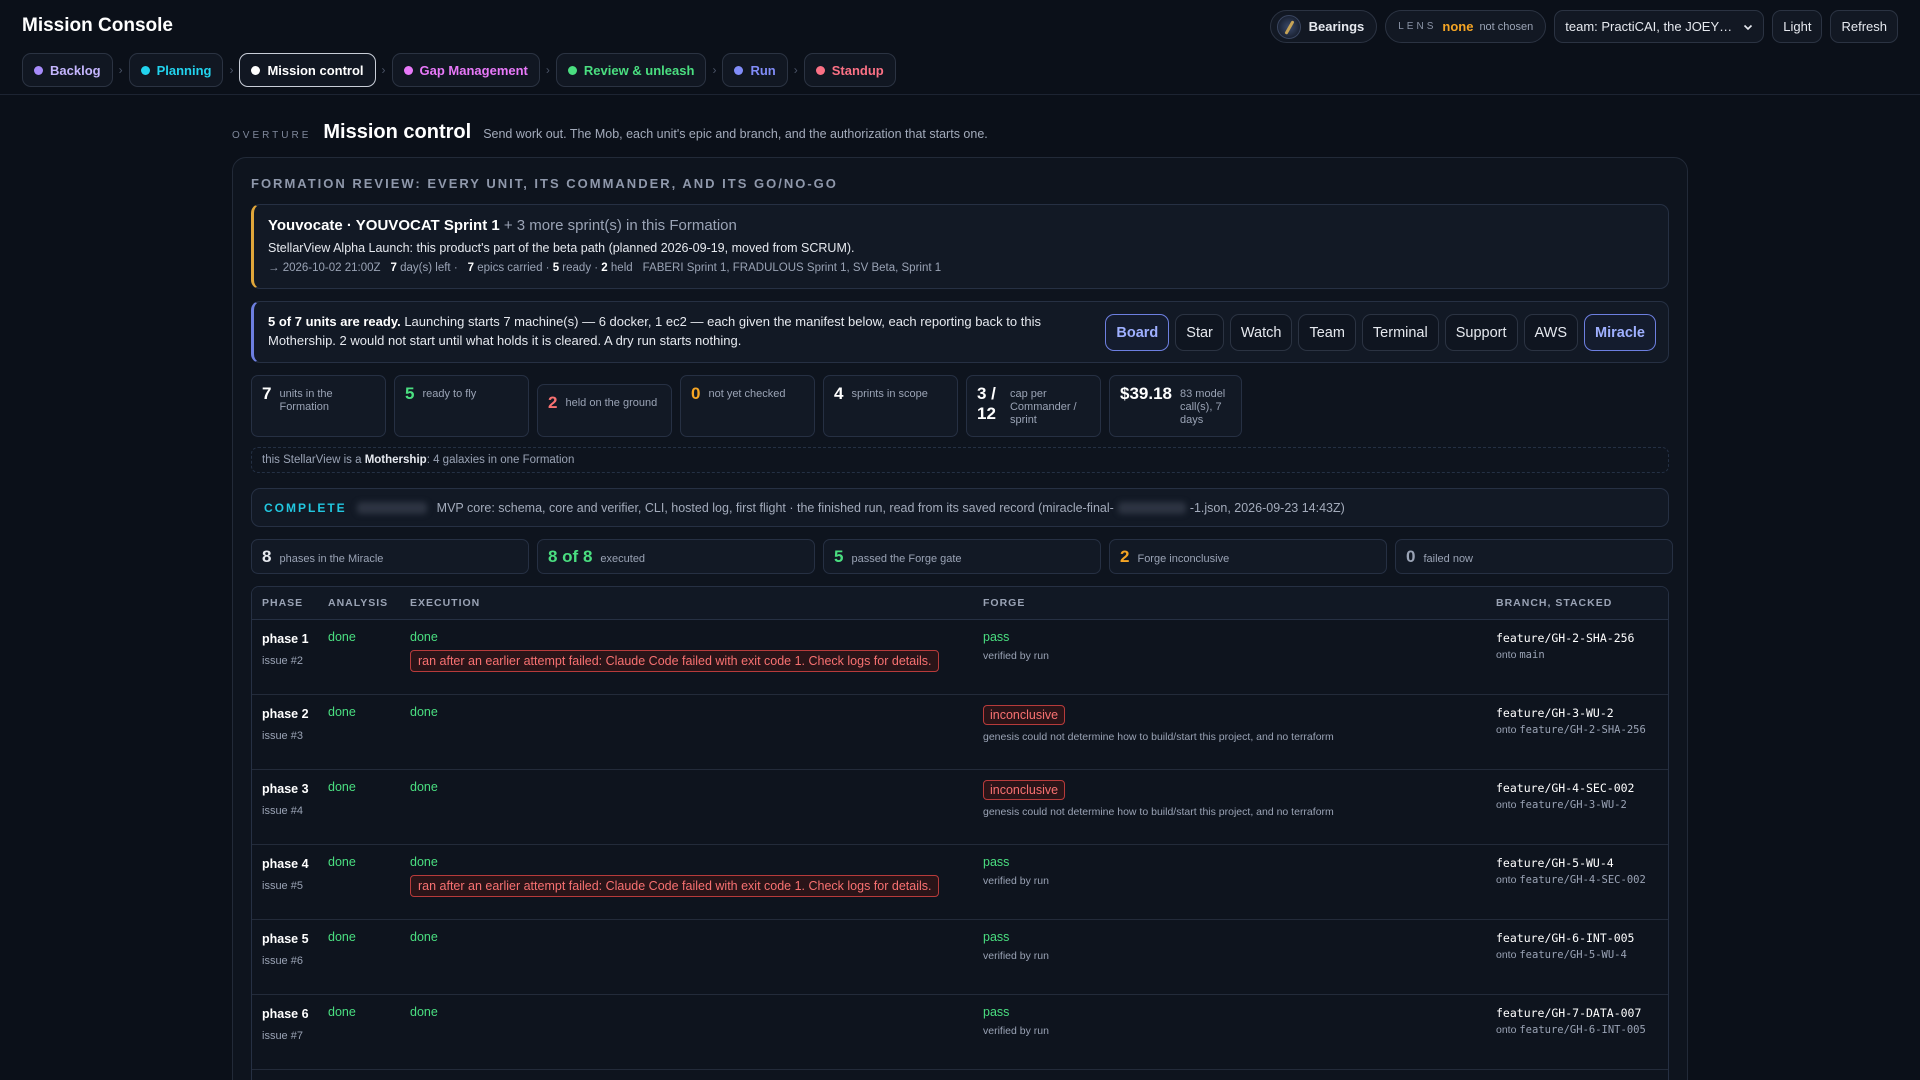 The width and height of the screenshot is (1920, 1080). What do you see at coordinates (795, 70) in the screenshot?
I see `chevron-right-icon: ›` at bounding box center [795, 70].